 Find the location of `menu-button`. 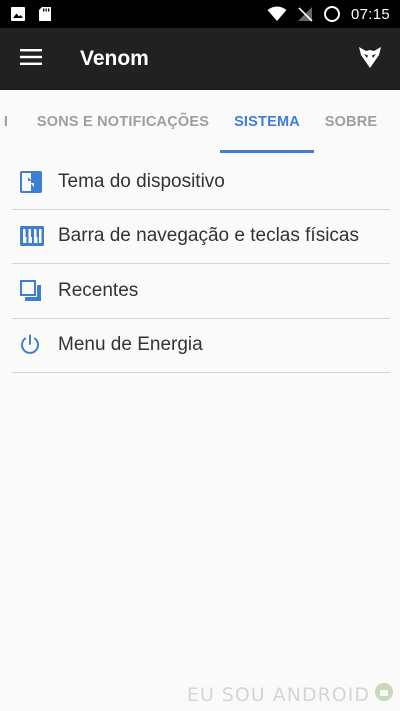

menu-button is located at coordinates (31, 59).